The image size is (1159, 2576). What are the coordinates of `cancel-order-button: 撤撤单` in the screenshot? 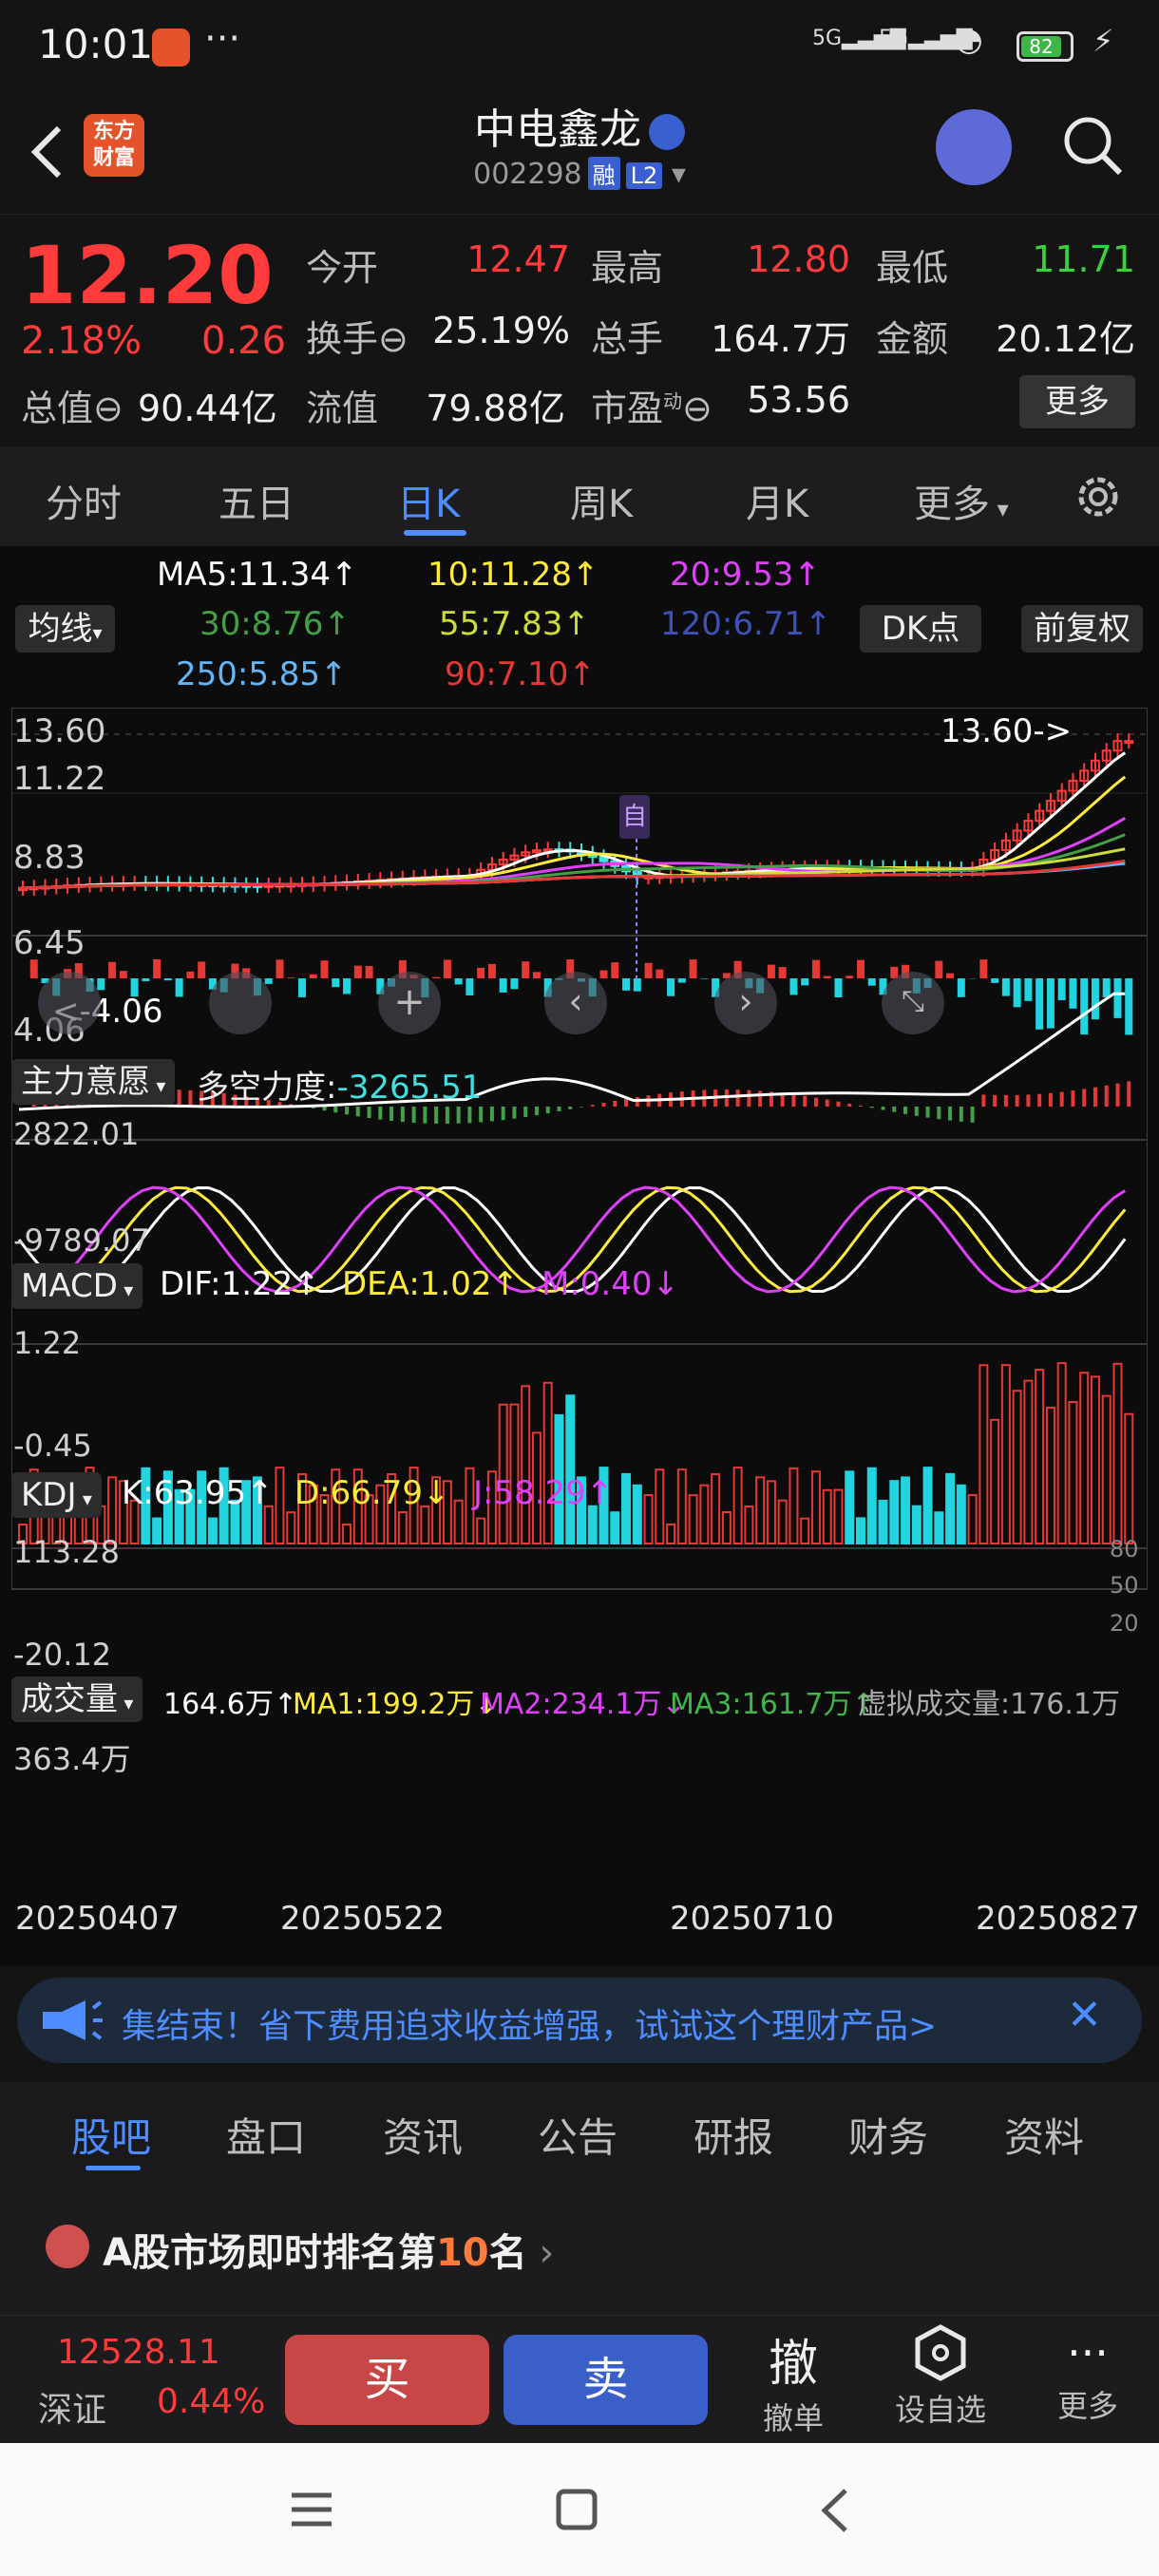 It's located at (793, 2380).